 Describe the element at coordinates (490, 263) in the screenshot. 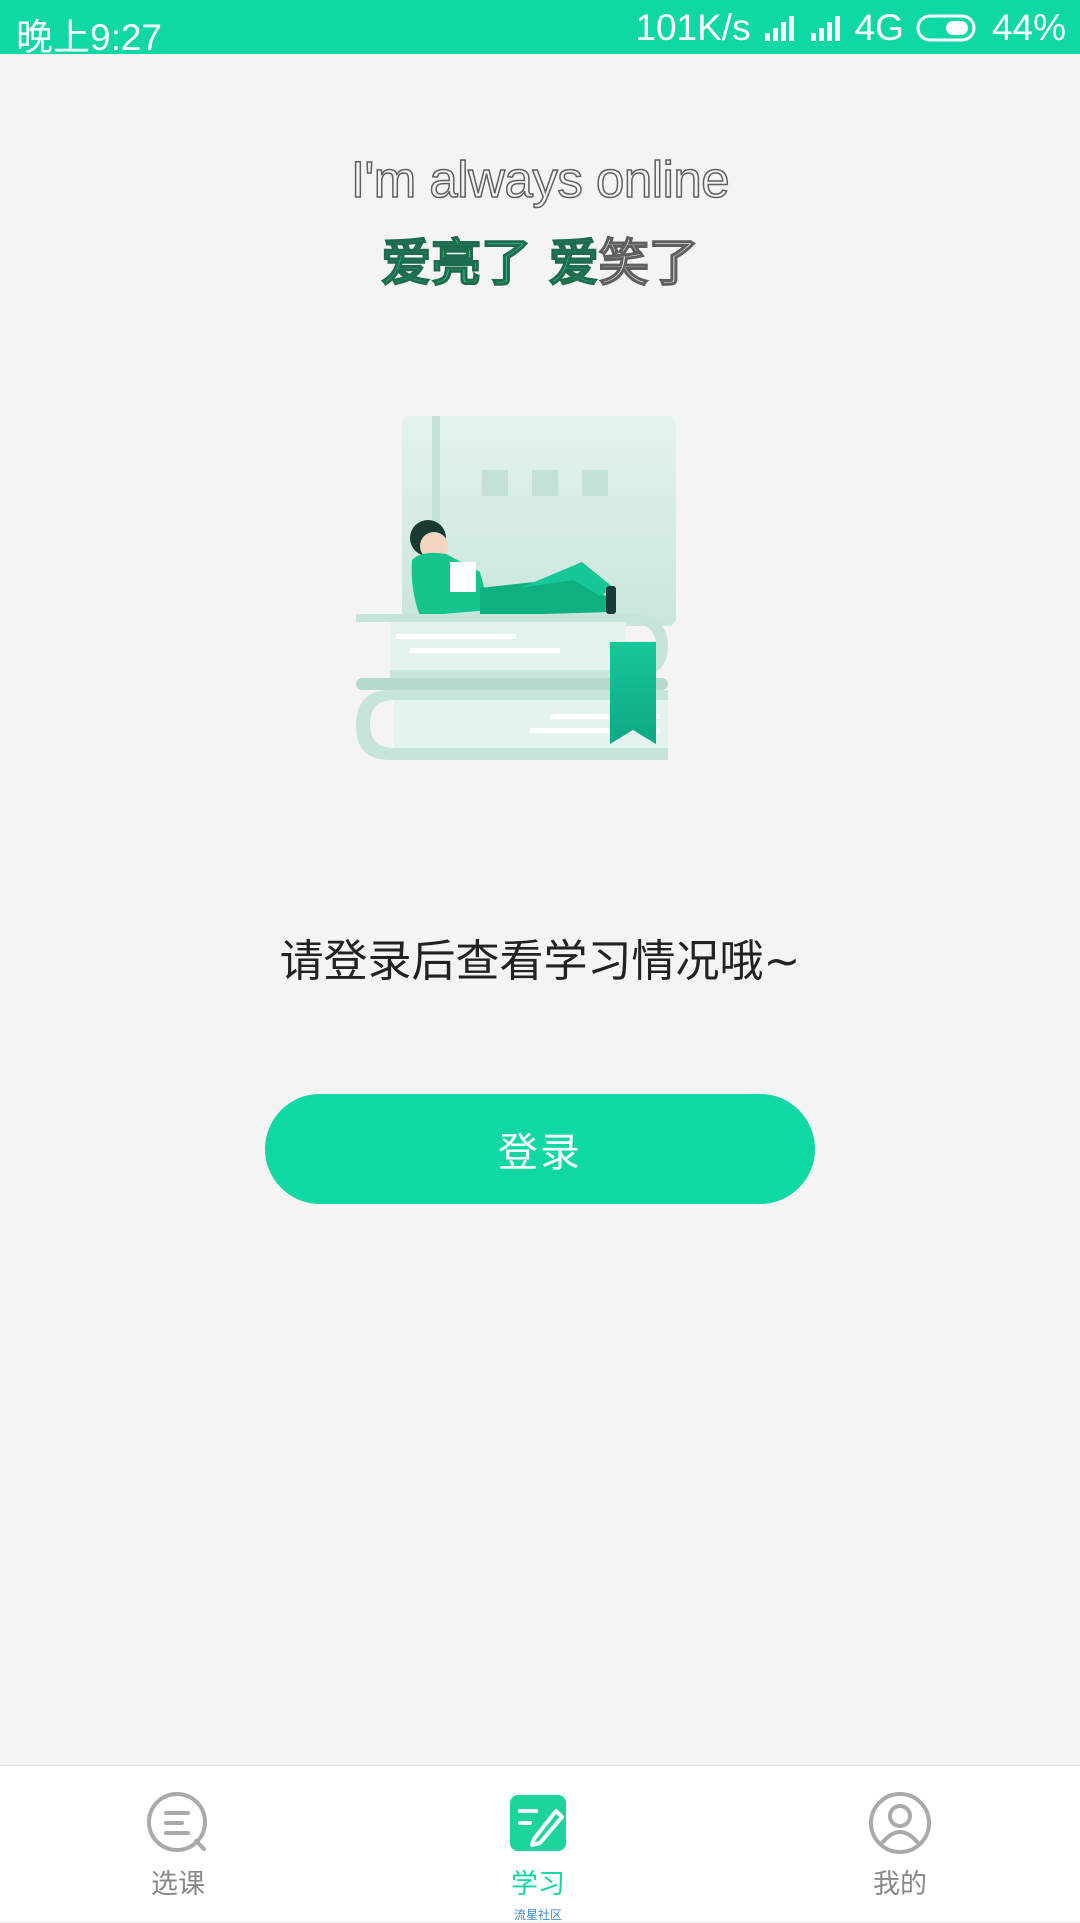

I see `slogan-chinese-green: 爱亮了 爱` at that location.